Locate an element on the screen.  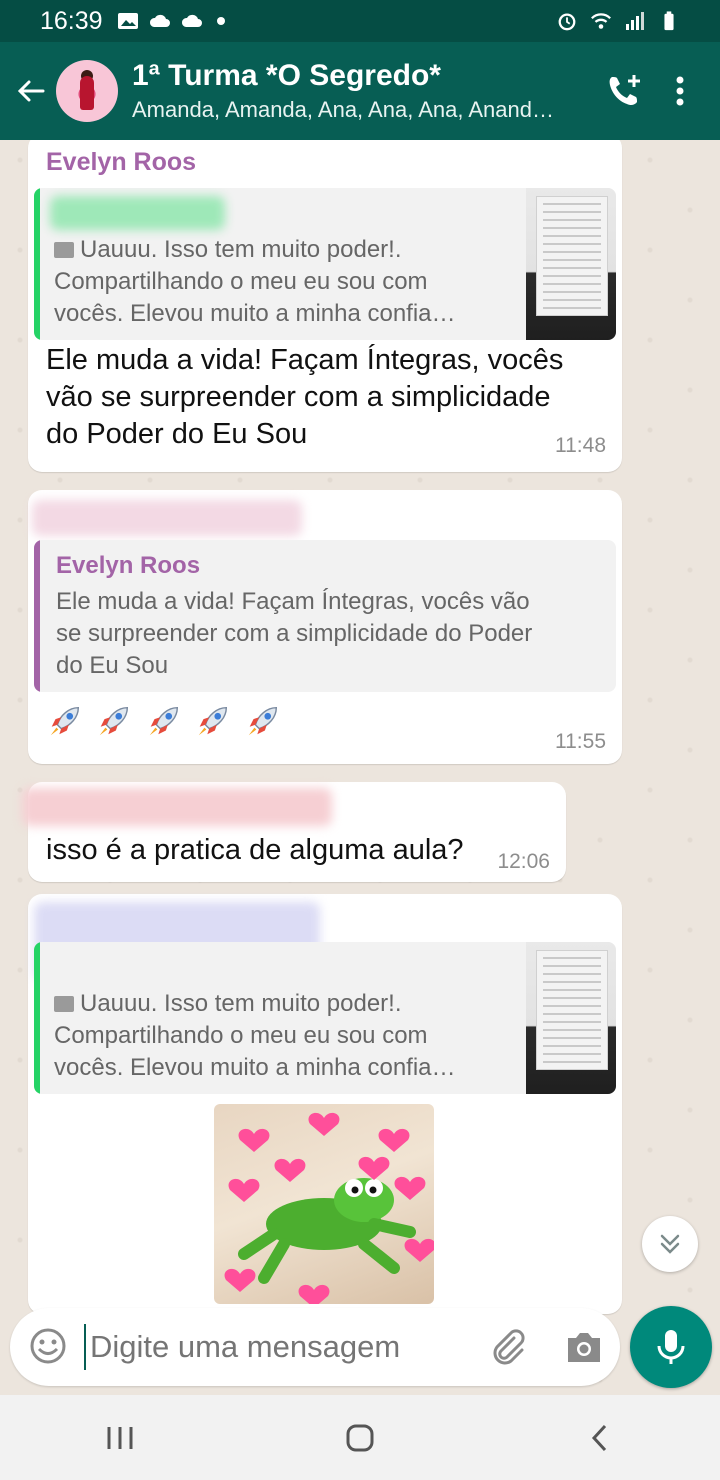
system-nav-bar is located at coordinates (360, 1437).